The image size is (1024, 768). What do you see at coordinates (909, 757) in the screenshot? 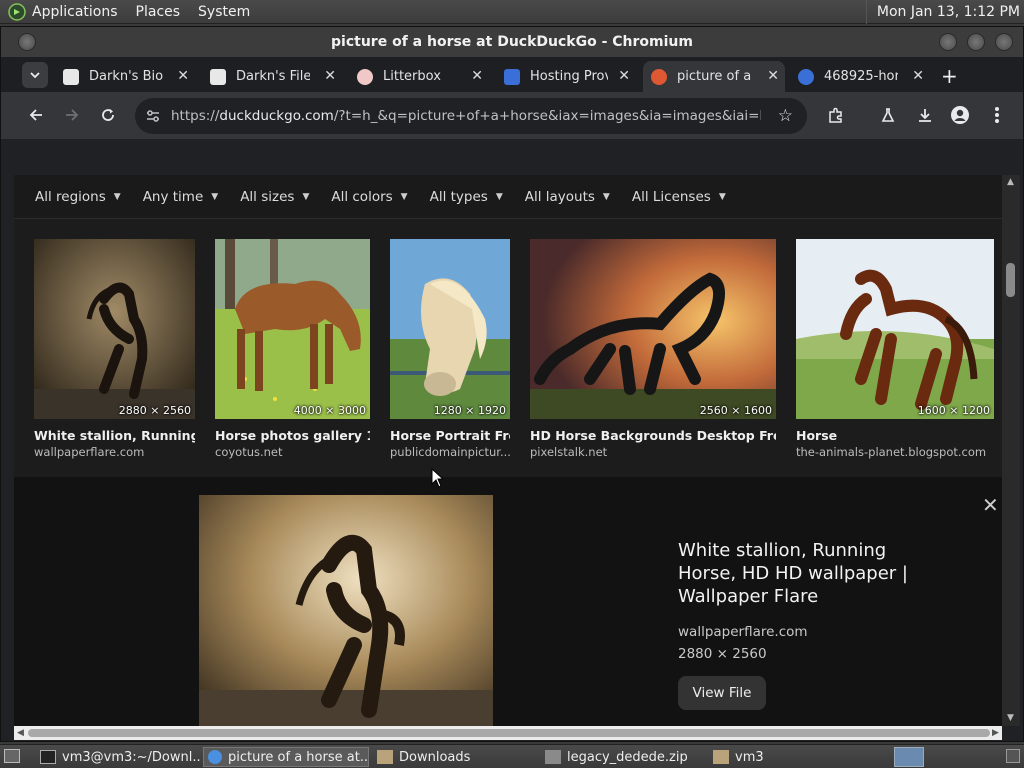
I see `workspace-switcher` at bounding box center [909, 757].